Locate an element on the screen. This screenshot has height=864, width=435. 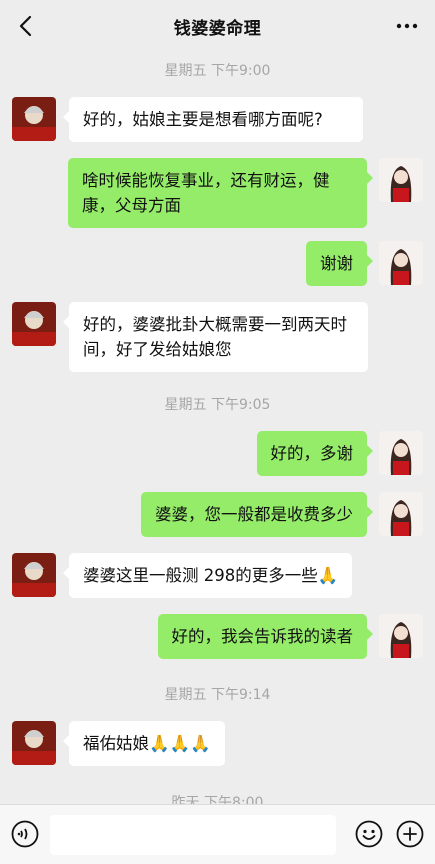
chevron-left-icon is located at coordinates (25, 26).